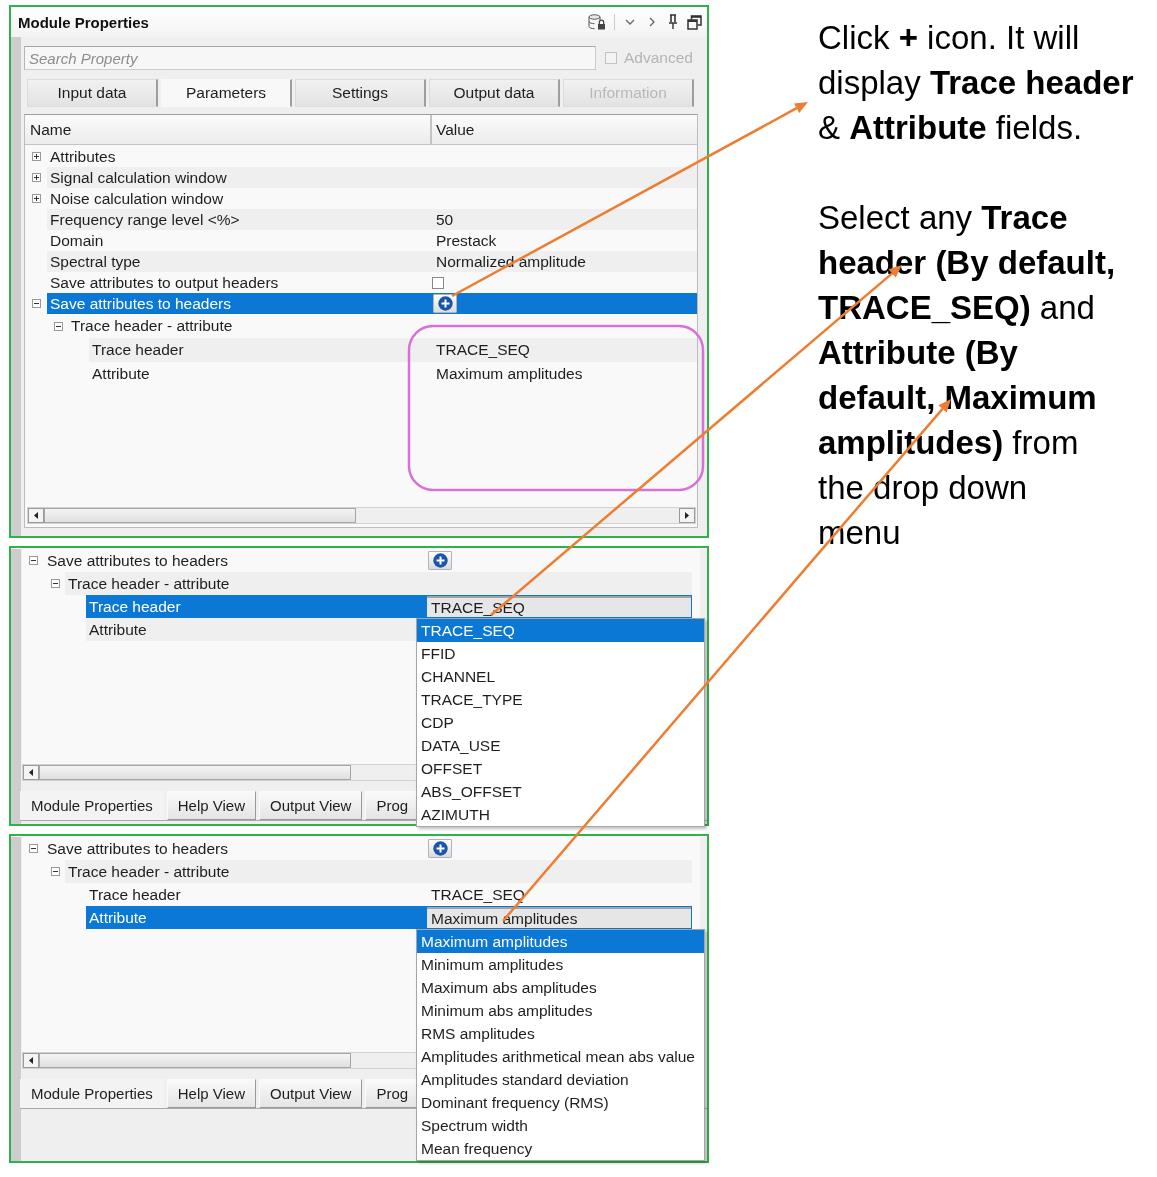  I want to click on database-icon, so click(597, 22).